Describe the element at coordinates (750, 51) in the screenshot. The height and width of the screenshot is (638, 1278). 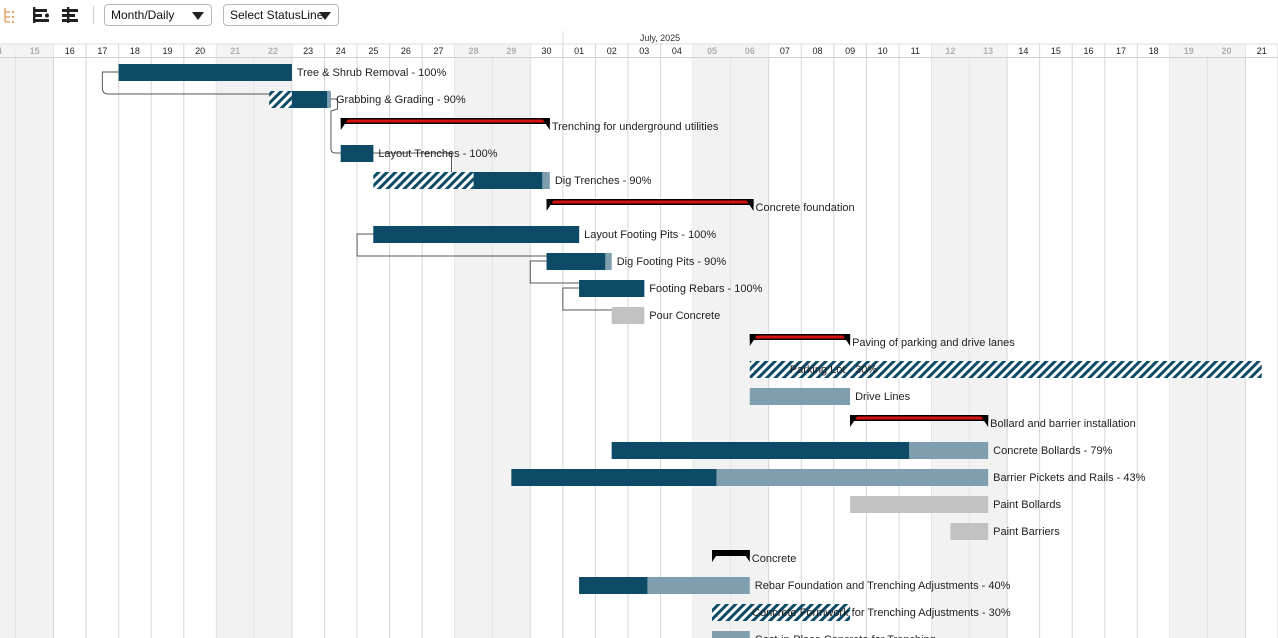
I see `day-label: 06` at that location.